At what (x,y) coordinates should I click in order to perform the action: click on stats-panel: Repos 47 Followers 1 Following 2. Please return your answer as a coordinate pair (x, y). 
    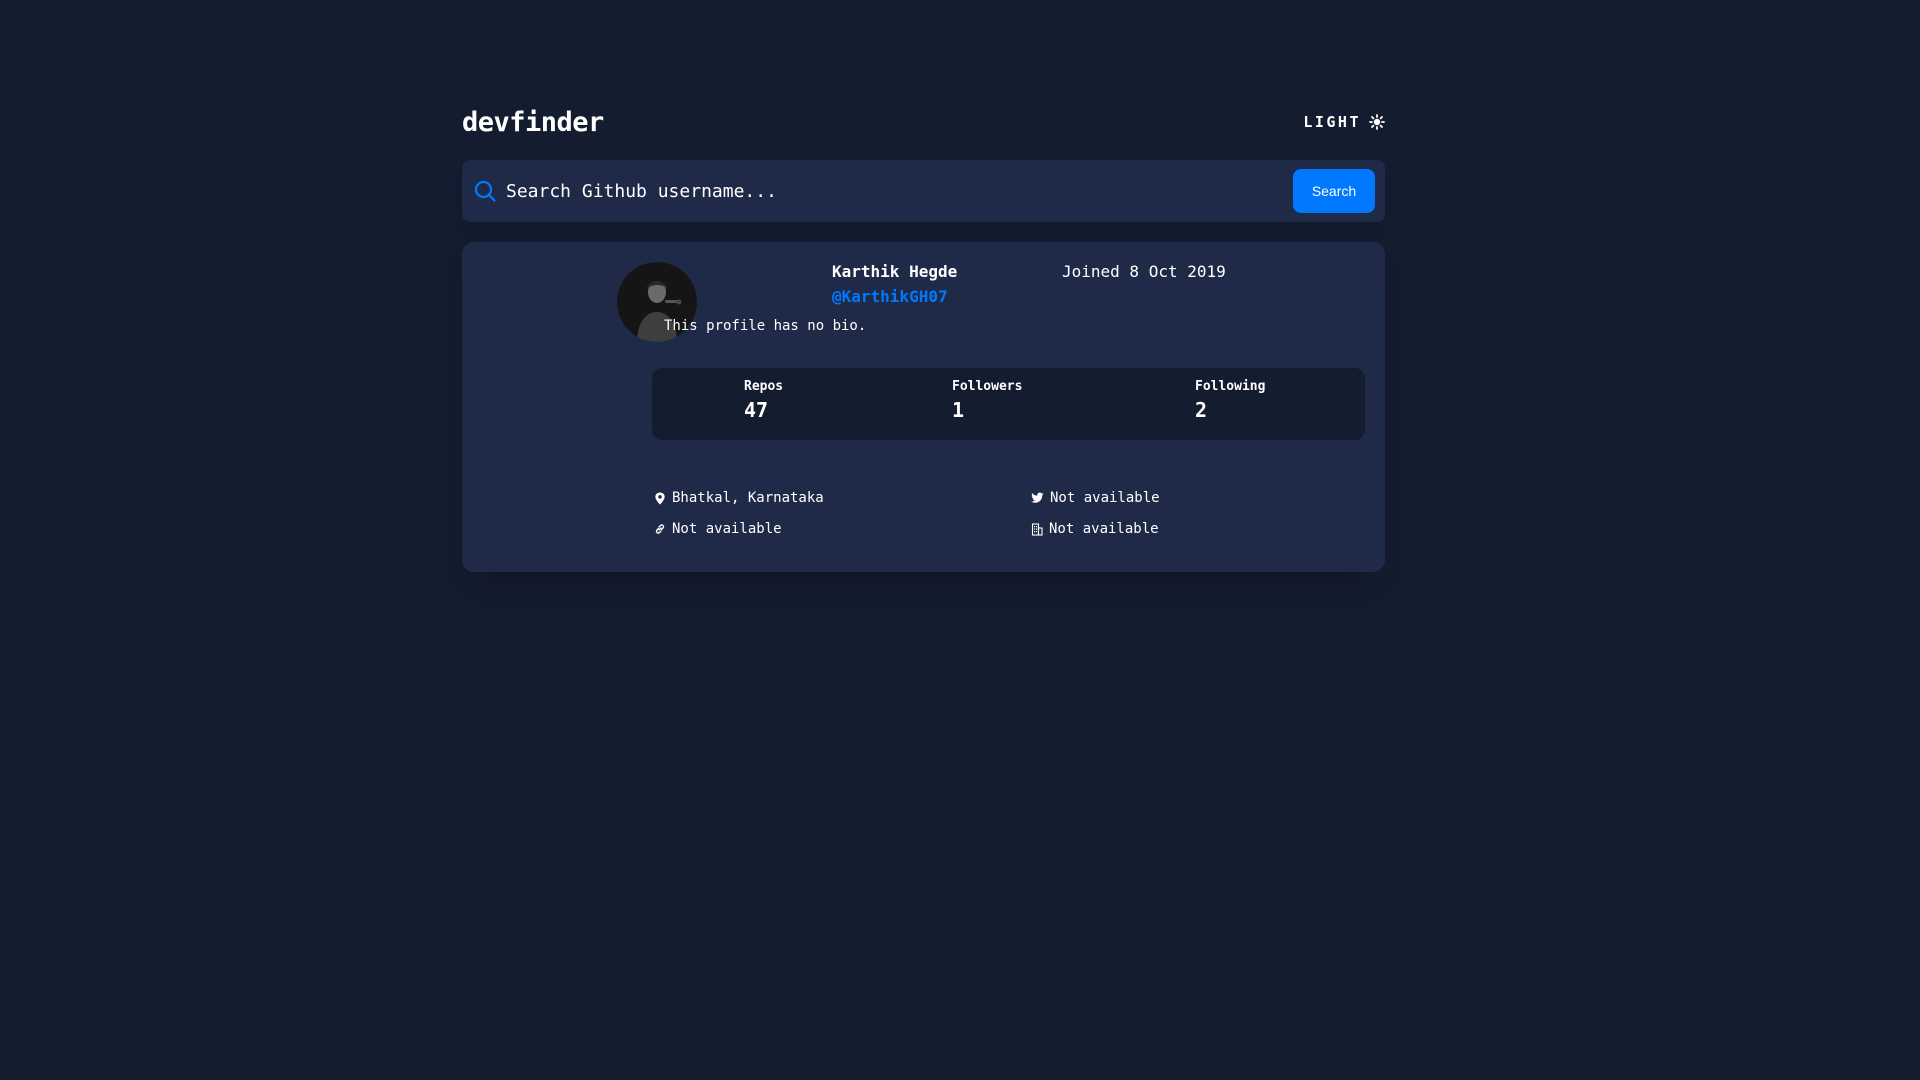
    Looking at the image, I should click on (1008, 404).